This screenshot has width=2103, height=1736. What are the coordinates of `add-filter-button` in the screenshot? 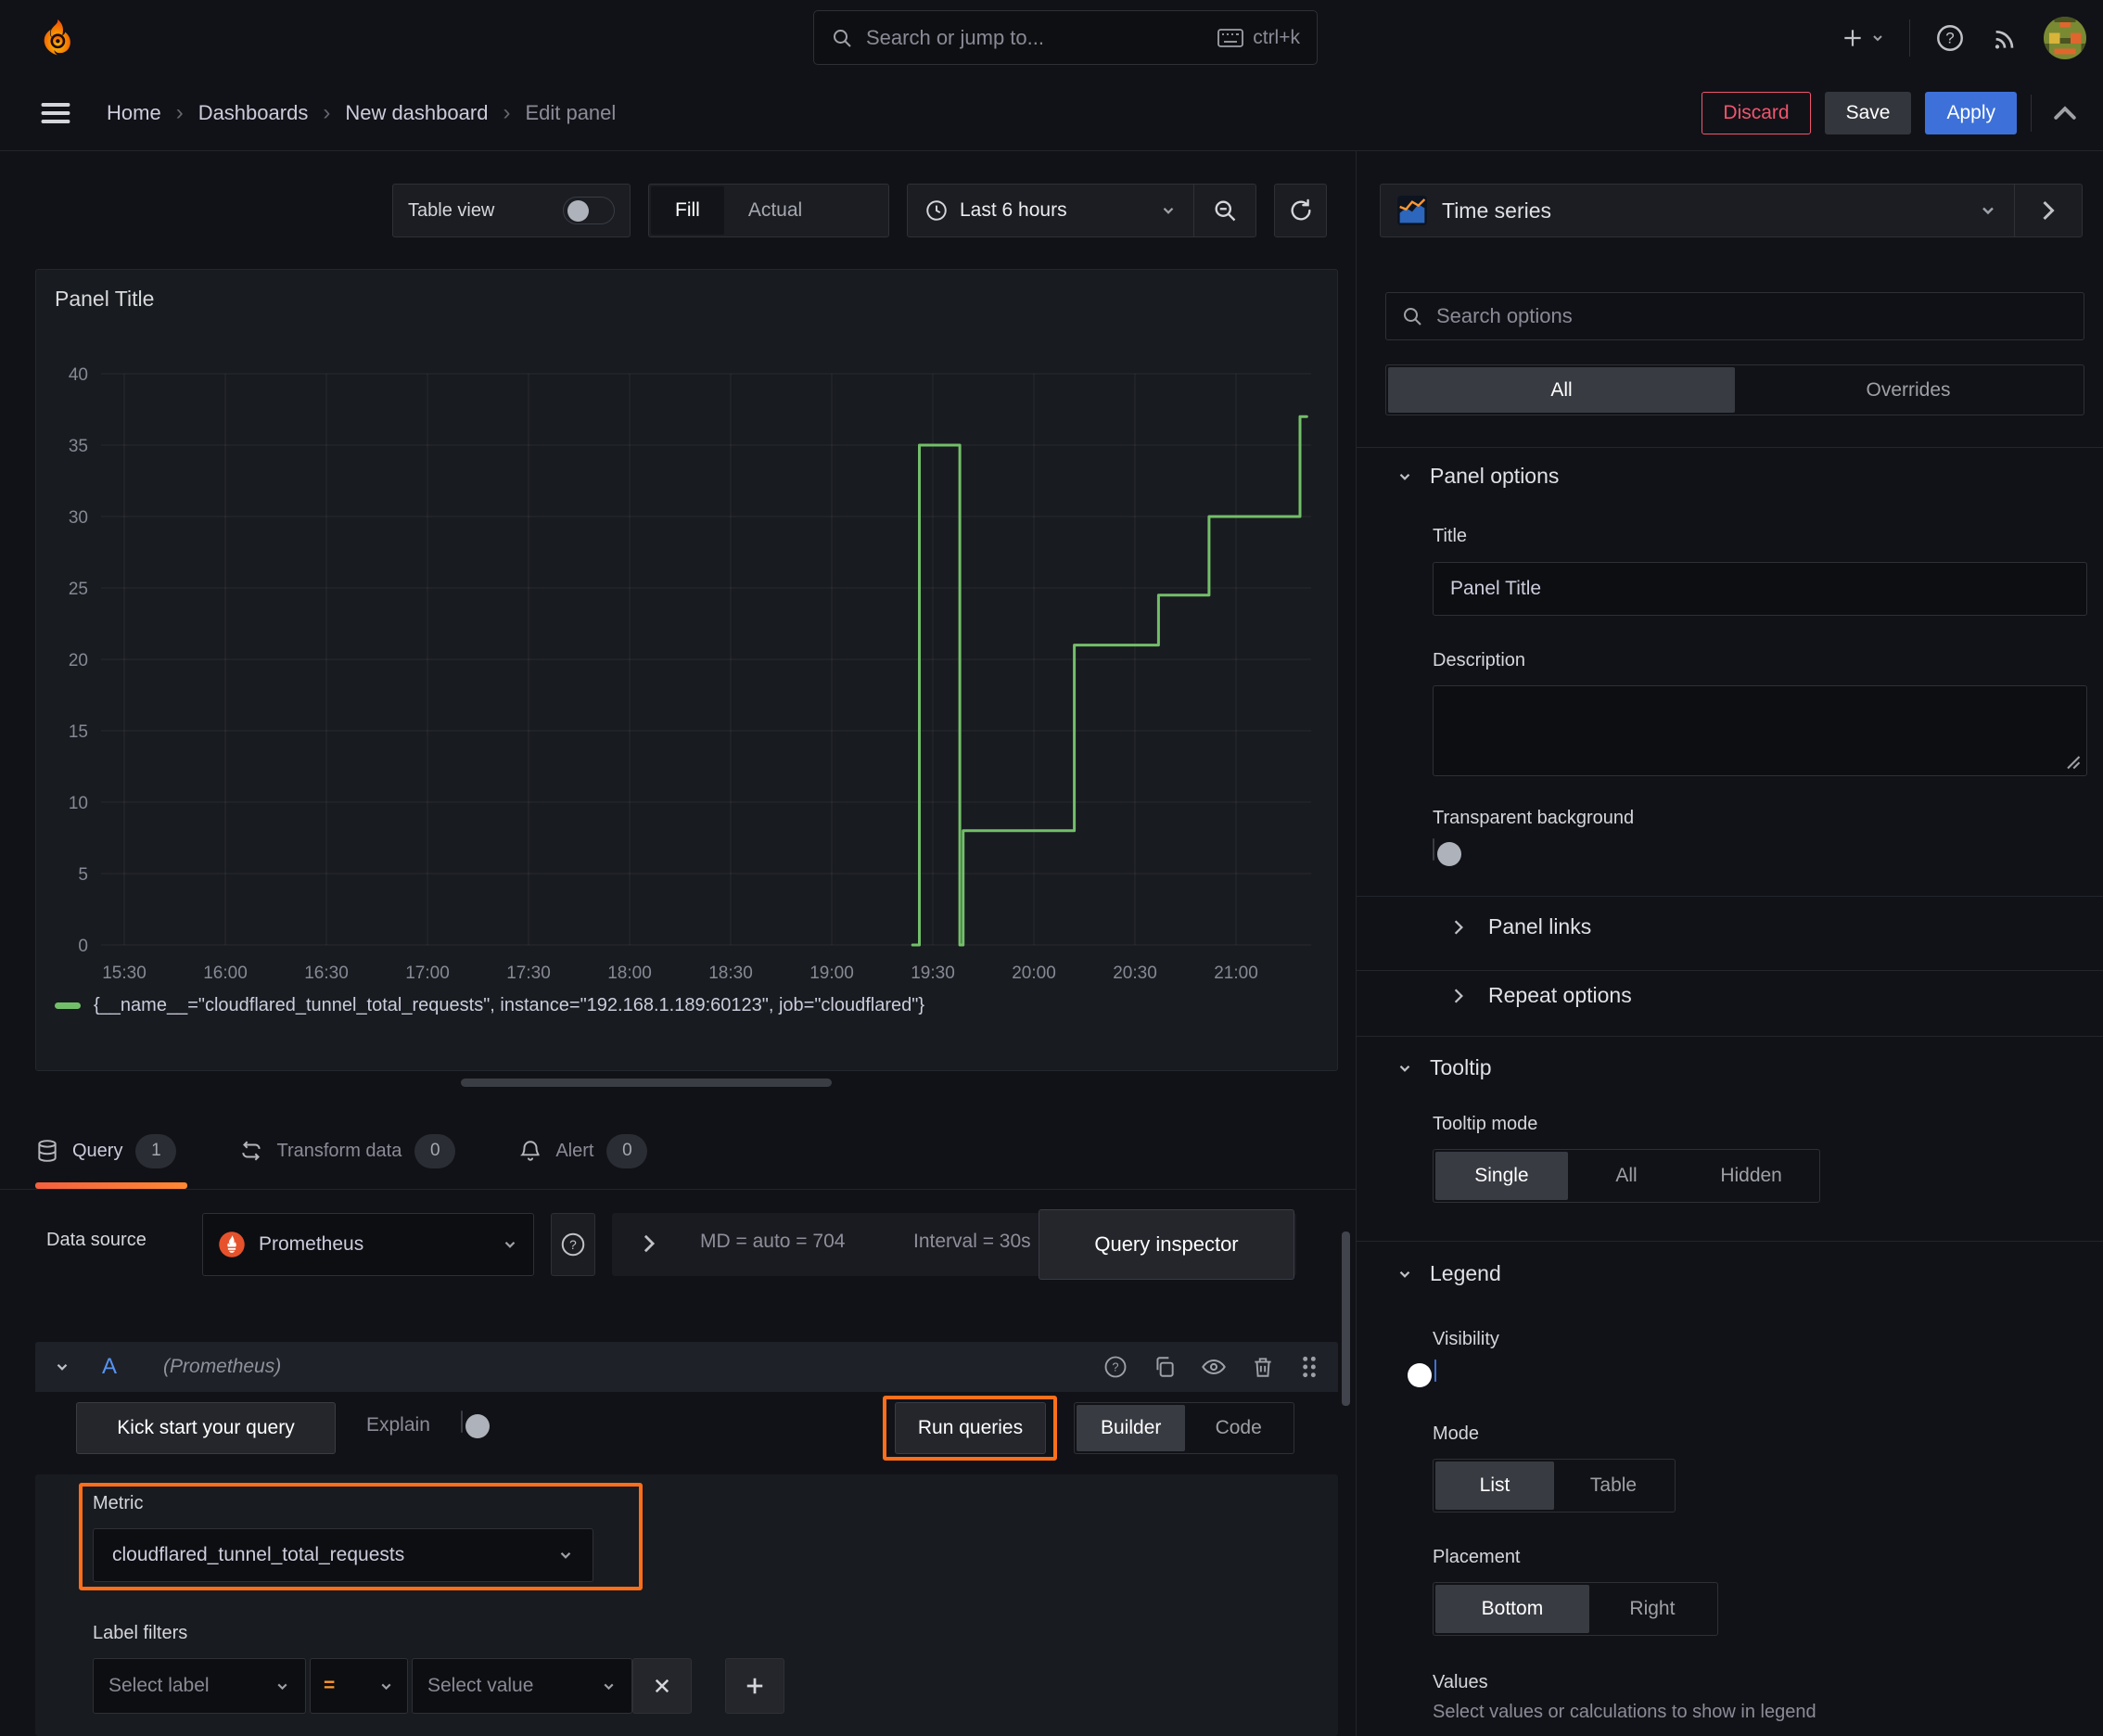 It's located at (754, 1686).